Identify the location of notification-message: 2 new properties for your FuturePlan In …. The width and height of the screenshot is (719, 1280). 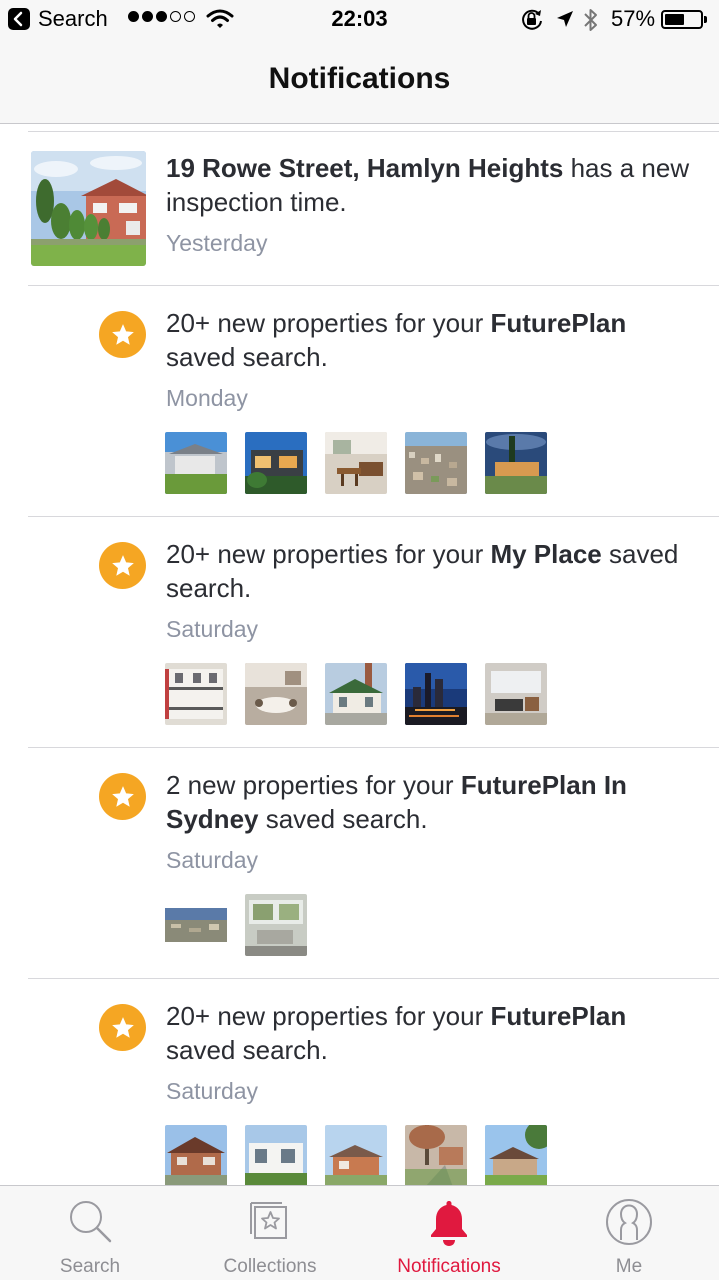
(431, 802).